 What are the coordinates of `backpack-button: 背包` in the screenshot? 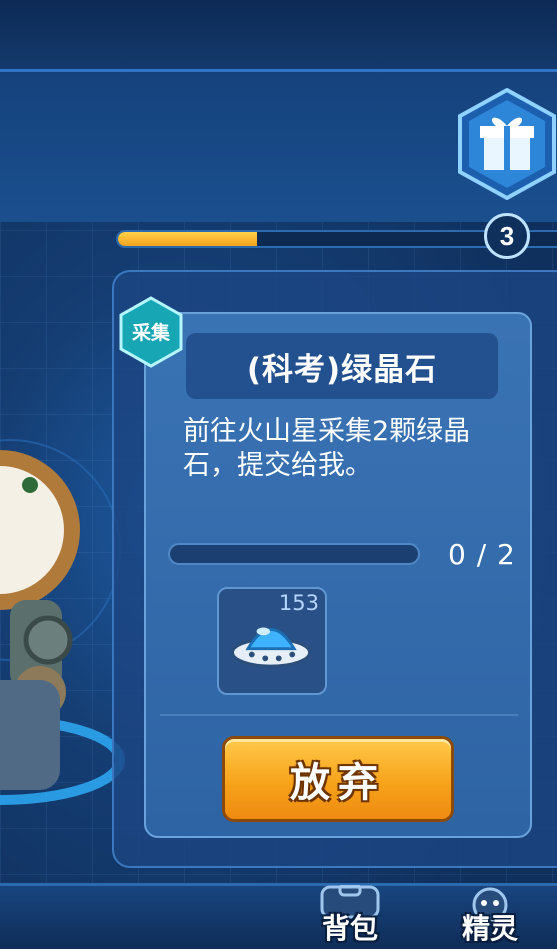 It's located at (350, 917).